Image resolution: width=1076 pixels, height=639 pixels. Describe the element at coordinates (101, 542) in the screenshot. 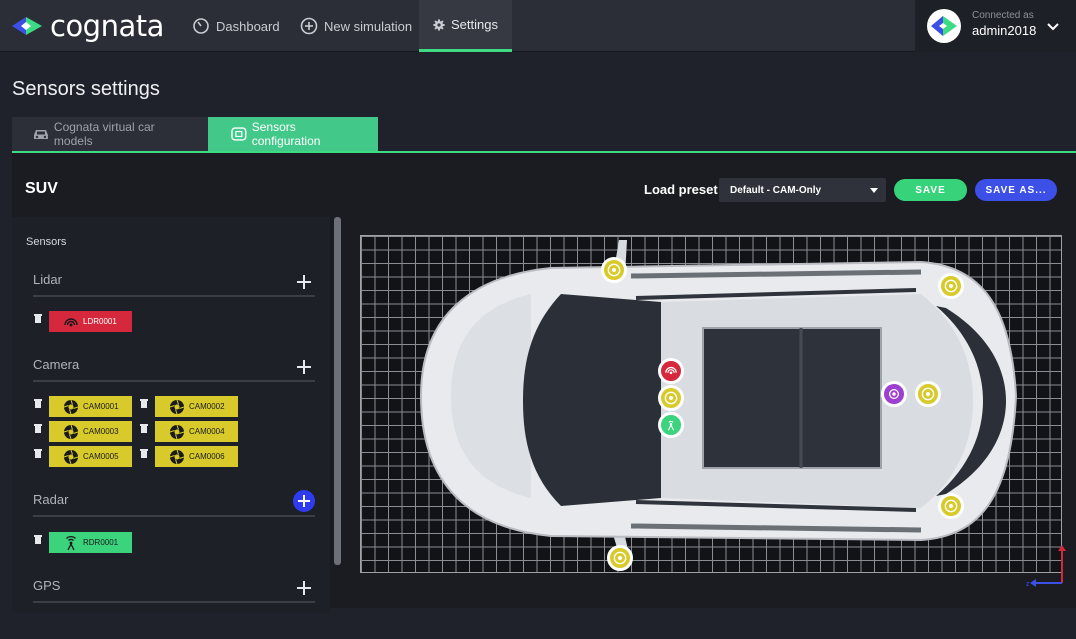

I see `sensor-chip-label: RDR0001` at that location.